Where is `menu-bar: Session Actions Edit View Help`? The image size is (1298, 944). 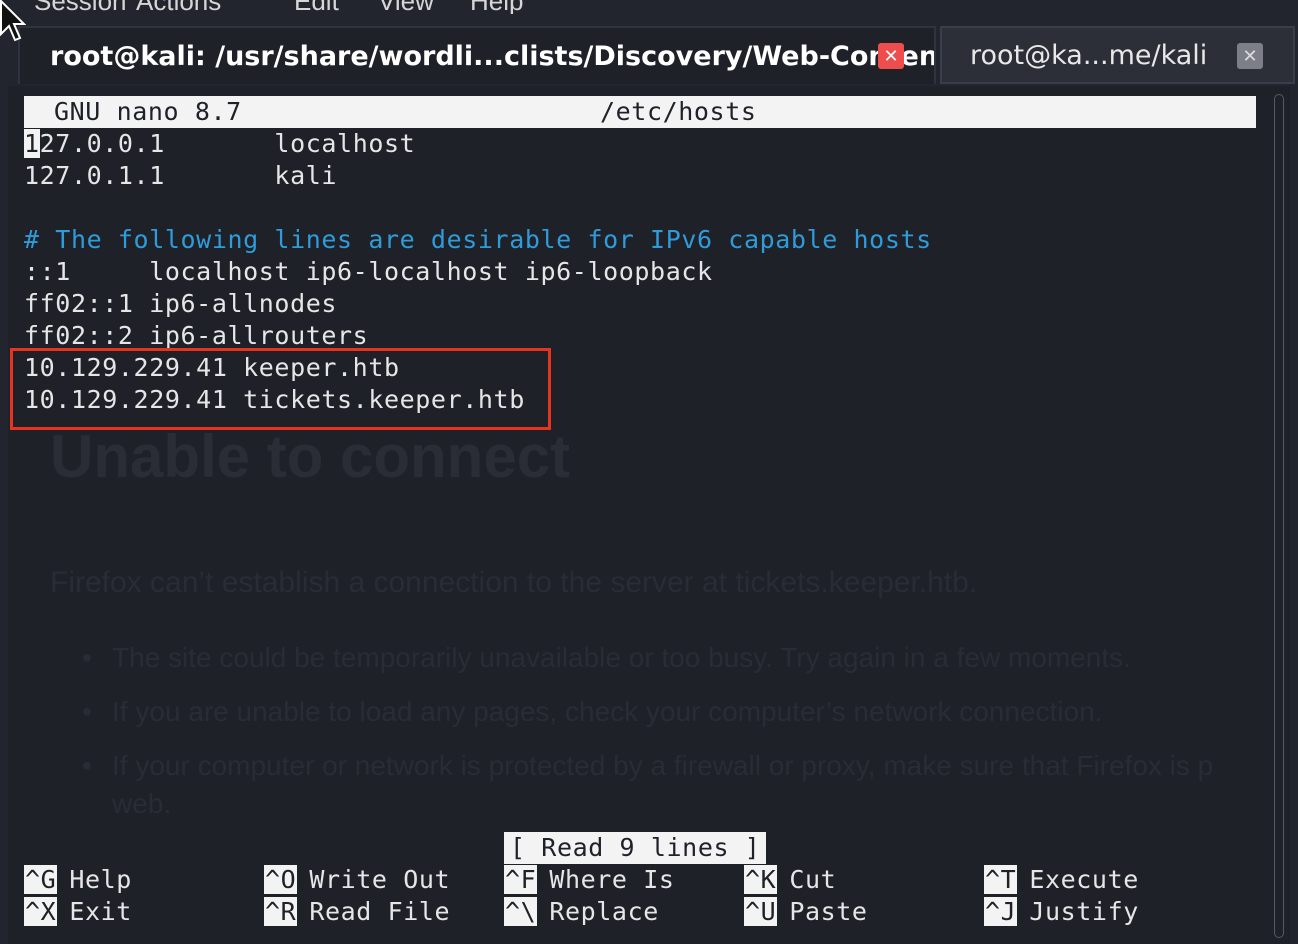
menu-bar: Session Actions Edit View Help is located at coordinates (649, 7).